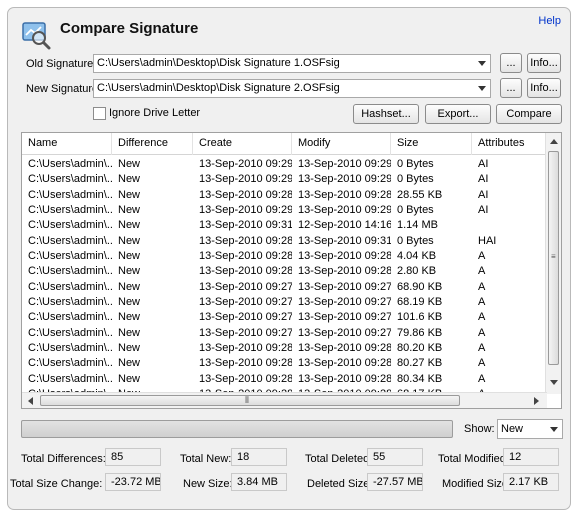 The width and height of the screenshot is (579, 518). What do you see at coordinates (237, 429) in the screenshot?
I see `progress-bar` at bounding box center [237, 429].